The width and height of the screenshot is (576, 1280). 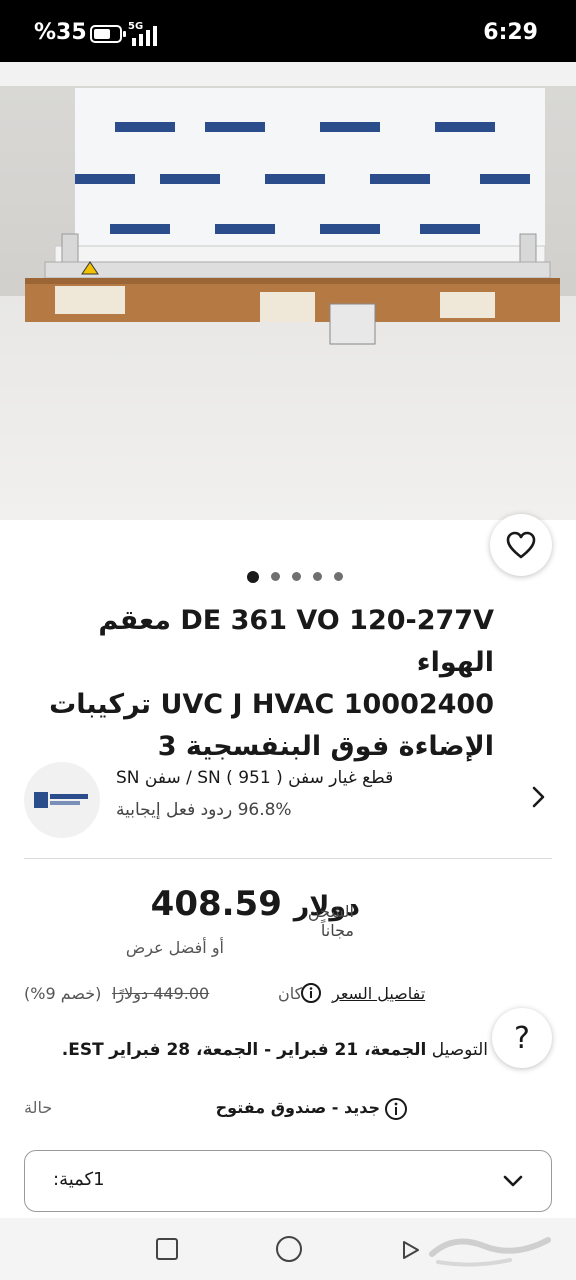 I want to click on wishlist-button, so click(x=521, y=545).